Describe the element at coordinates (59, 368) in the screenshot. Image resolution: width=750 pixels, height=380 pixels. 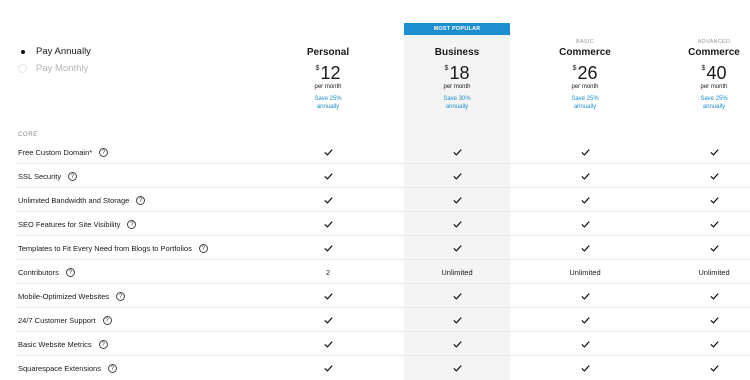
I see `feature-label: Squarespace Extensions` at that location.